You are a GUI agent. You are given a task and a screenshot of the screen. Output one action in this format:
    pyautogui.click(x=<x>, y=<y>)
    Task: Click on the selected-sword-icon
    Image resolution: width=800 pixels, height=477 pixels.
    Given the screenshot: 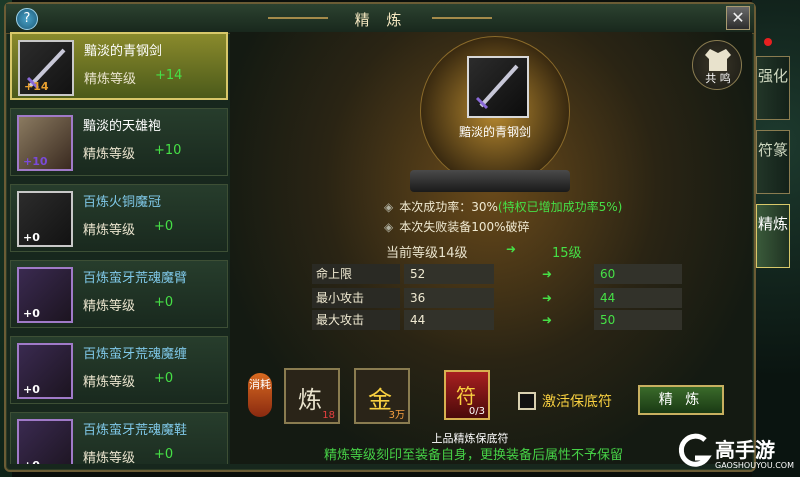 What is the action you would take?
    pyautogui.click(x=498, y=87)
    